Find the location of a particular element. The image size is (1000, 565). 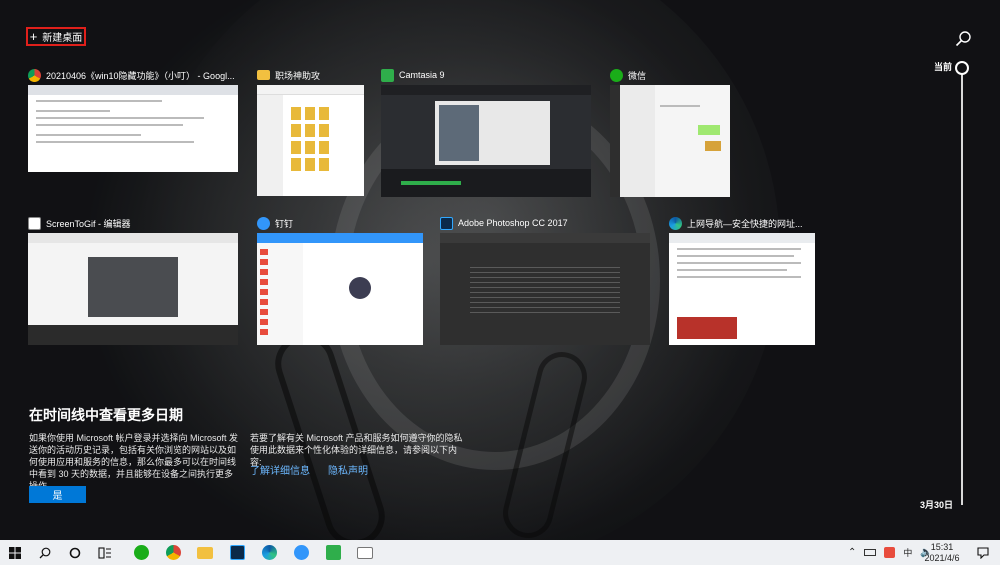

timeline-scrollbar-track is located at coordinates (962, 289).